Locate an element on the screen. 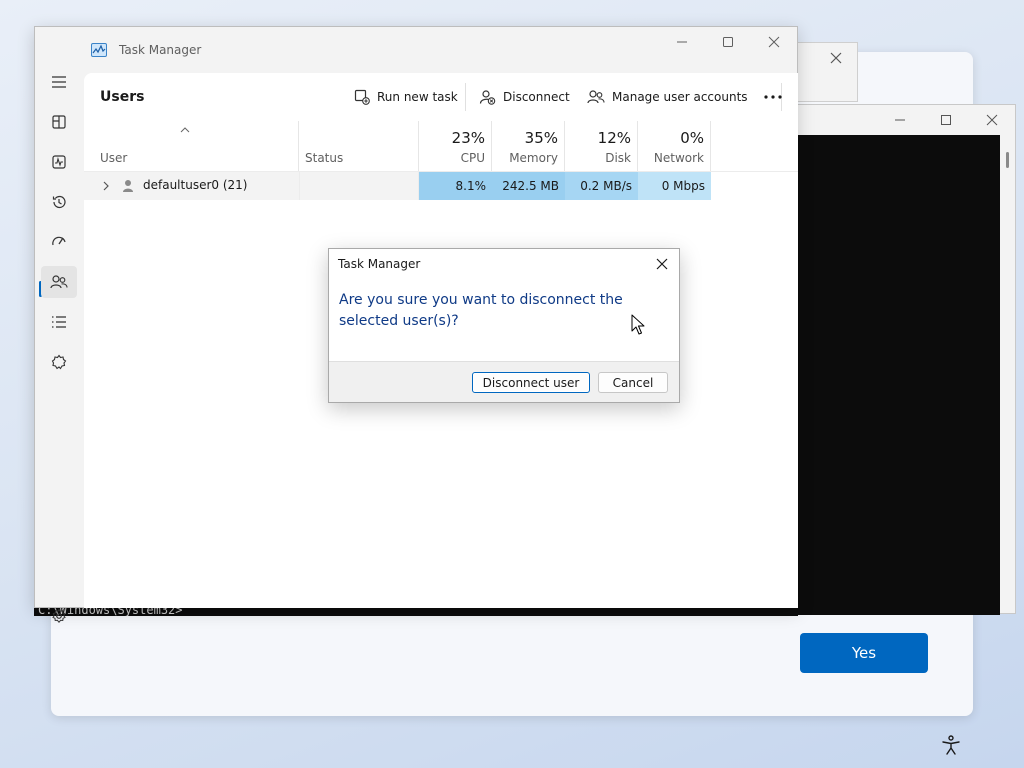 This screenshot has height=768, width=1024. user-cell: defaultuser0 (21) is located at coordinates (191, 186).